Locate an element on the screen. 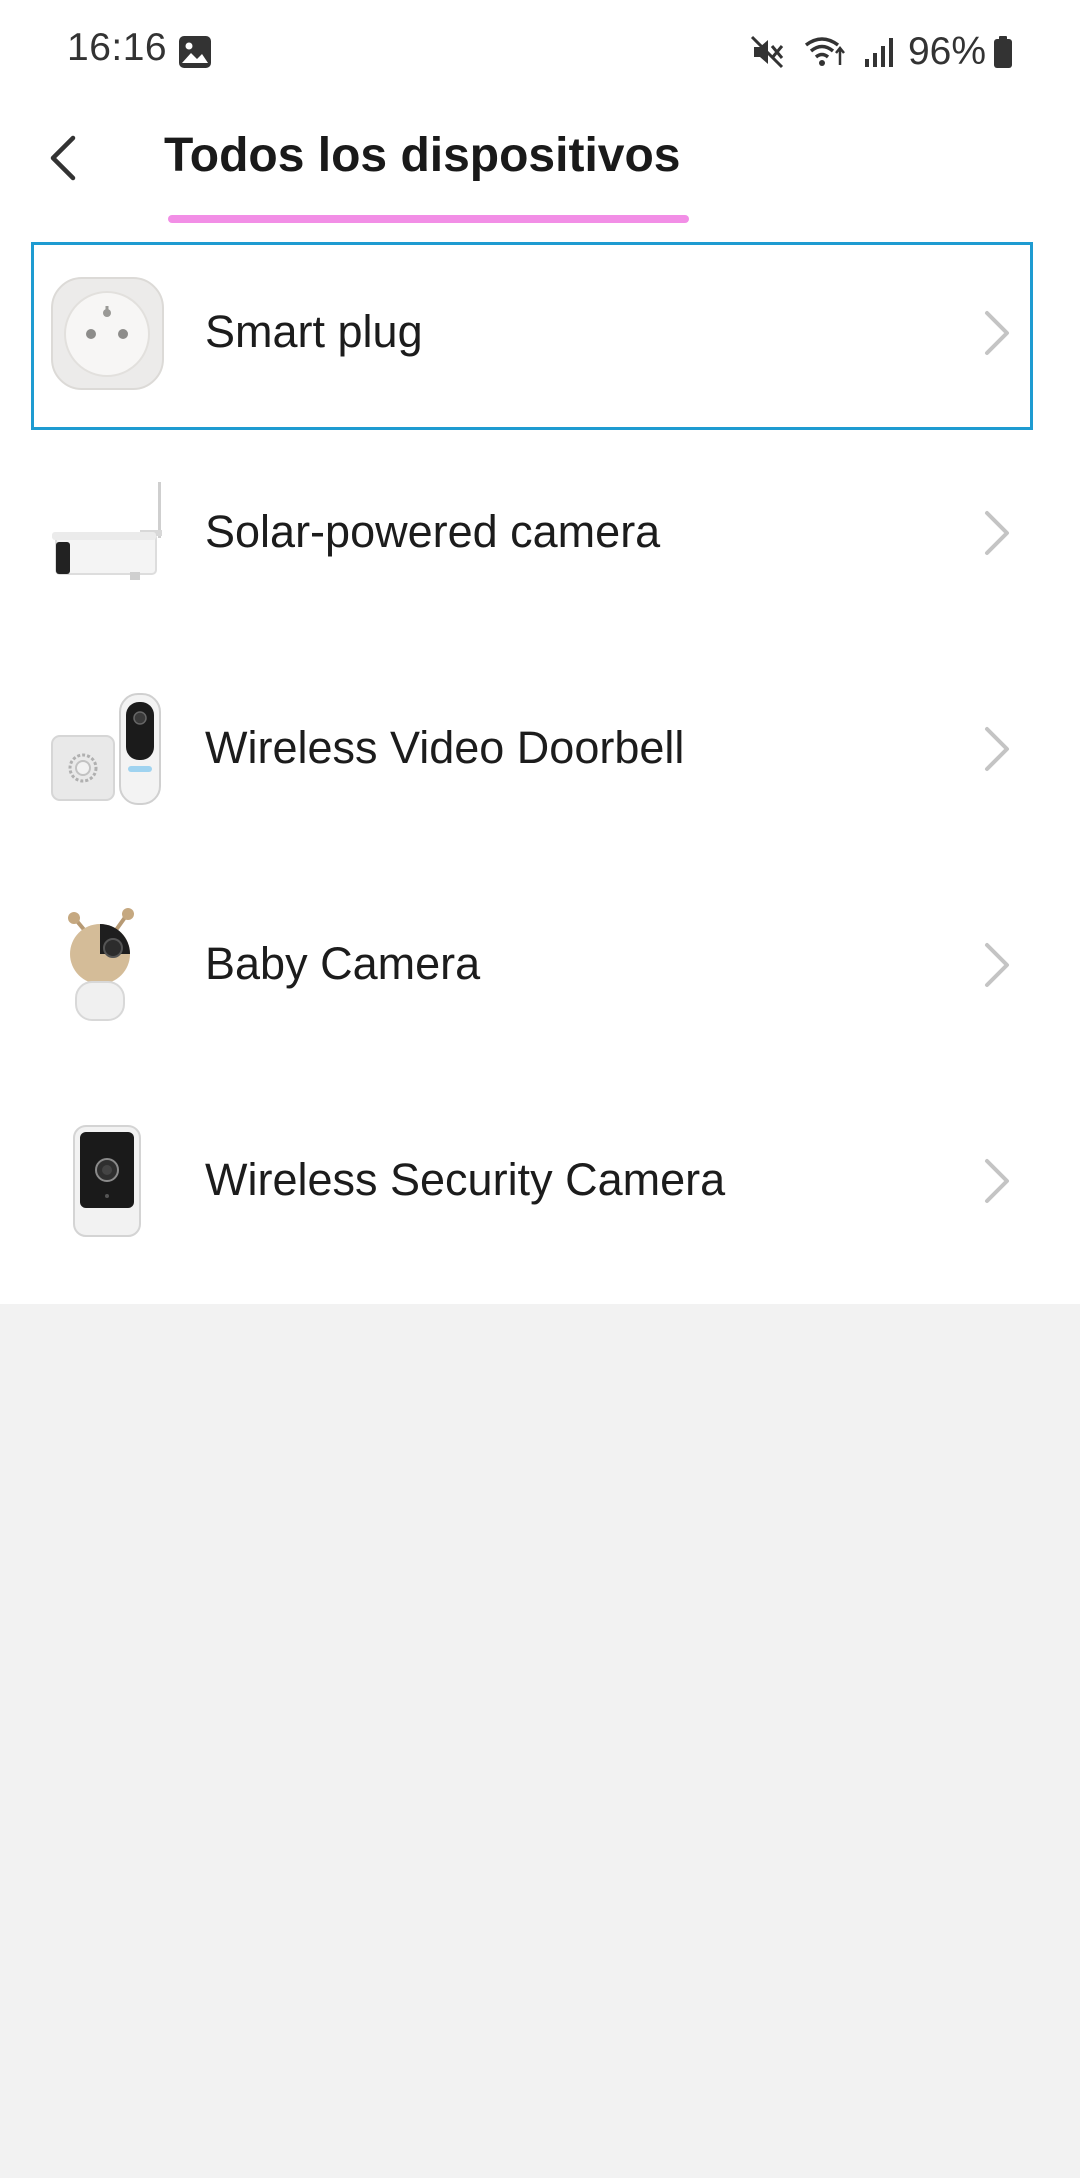 This screenshot has width=1080, height=2178. header: Todos los dispositivos is located at coordinates (540, 169).